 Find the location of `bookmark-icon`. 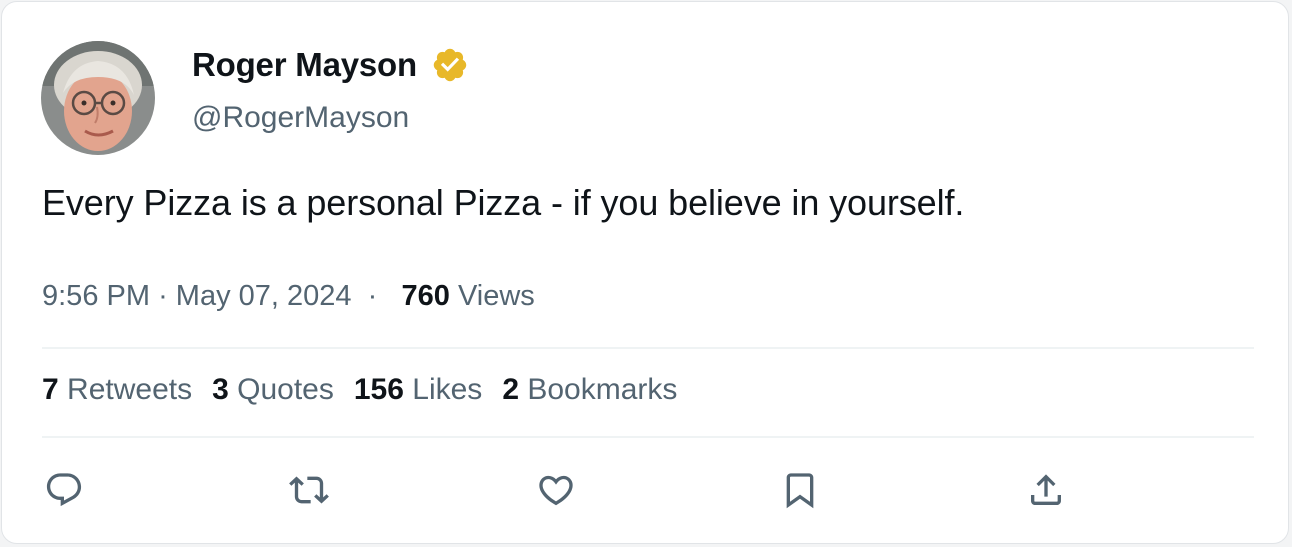

bookmark-icon is located at coordinates (800, 491).